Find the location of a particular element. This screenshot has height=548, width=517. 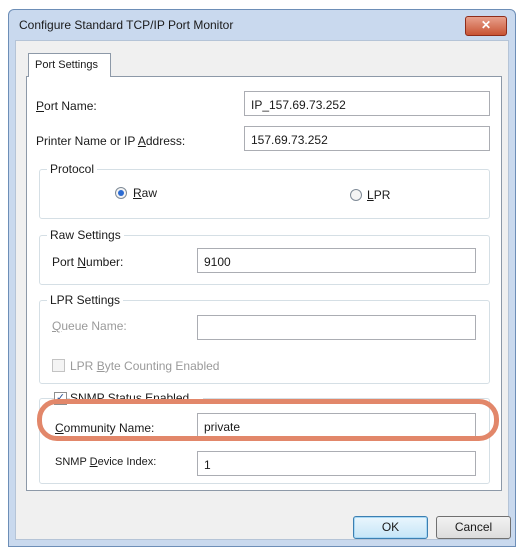

byte-counting-label: LPR Byte Counting Enabled is located at coordinates (144, 366).